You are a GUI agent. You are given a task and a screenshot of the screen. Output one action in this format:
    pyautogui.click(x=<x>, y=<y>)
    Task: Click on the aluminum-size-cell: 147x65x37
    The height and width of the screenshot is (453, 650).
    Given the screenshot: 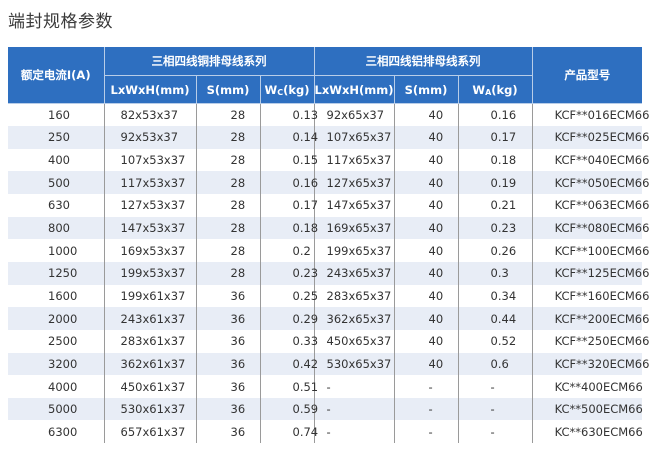 What is the action you would take?
    pyautogui.click(x=354, y=205)
    